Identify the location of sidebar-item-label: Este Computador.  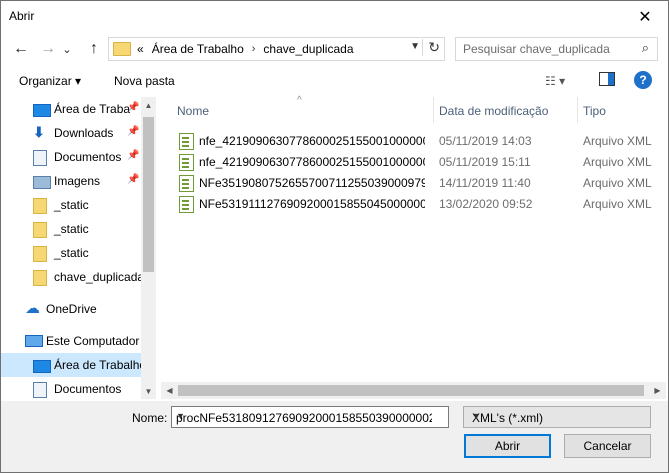
(93, 341).